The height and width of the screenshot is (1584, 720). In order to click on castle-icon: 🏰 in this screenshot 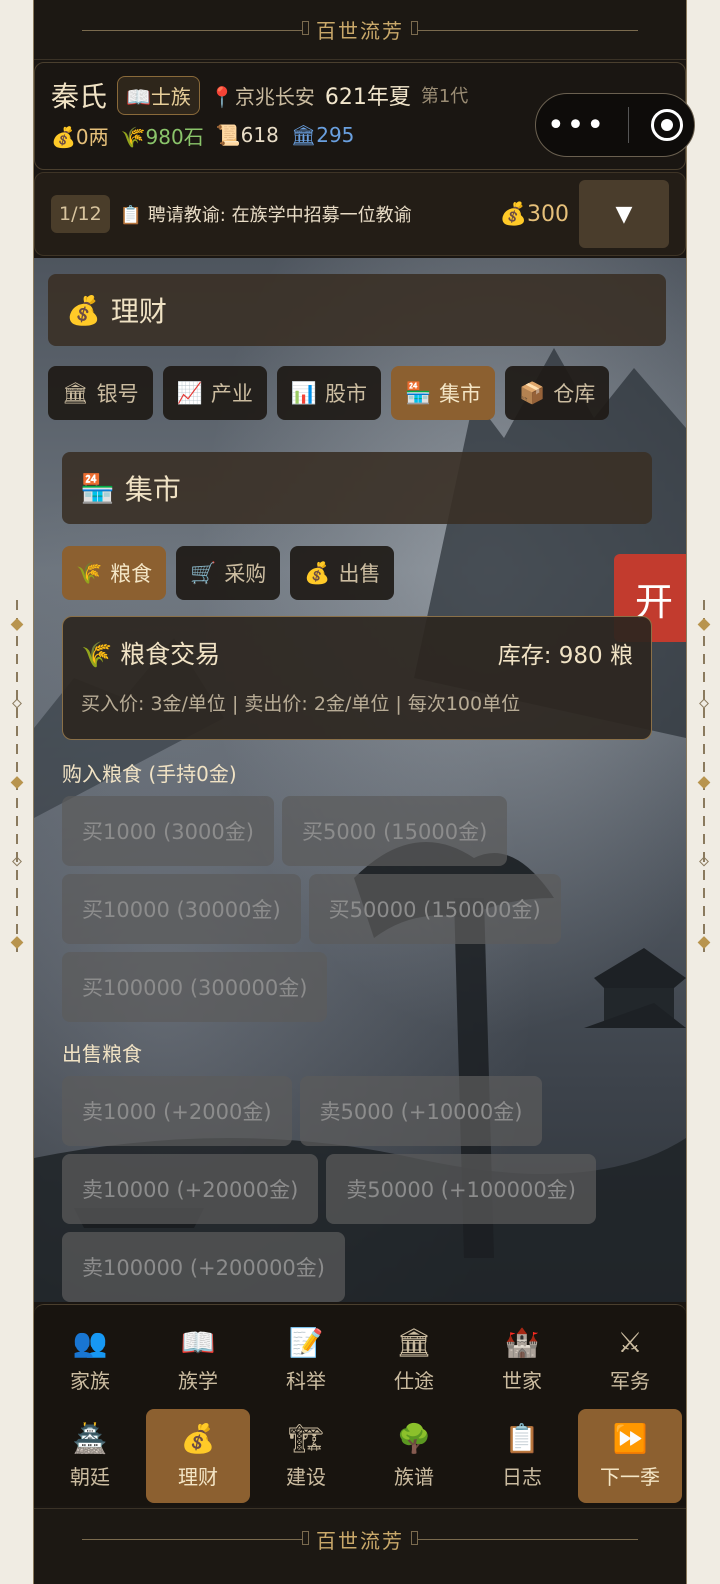, I will do `click(522, 1342)`.